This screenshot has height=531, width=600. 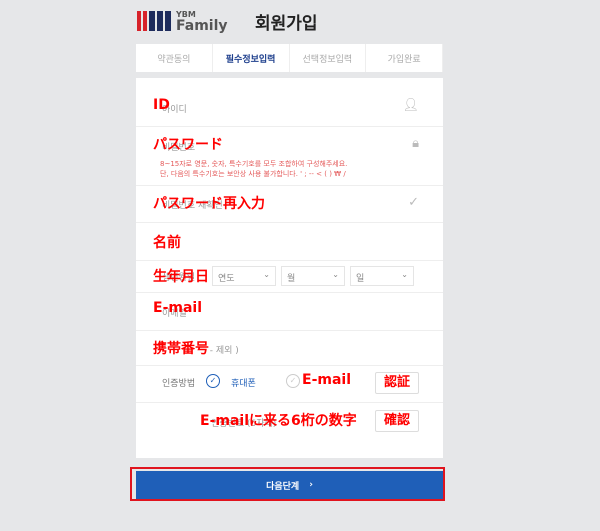 I want to click on radio-checked-icon: ✓, so click(x=213, y=381).